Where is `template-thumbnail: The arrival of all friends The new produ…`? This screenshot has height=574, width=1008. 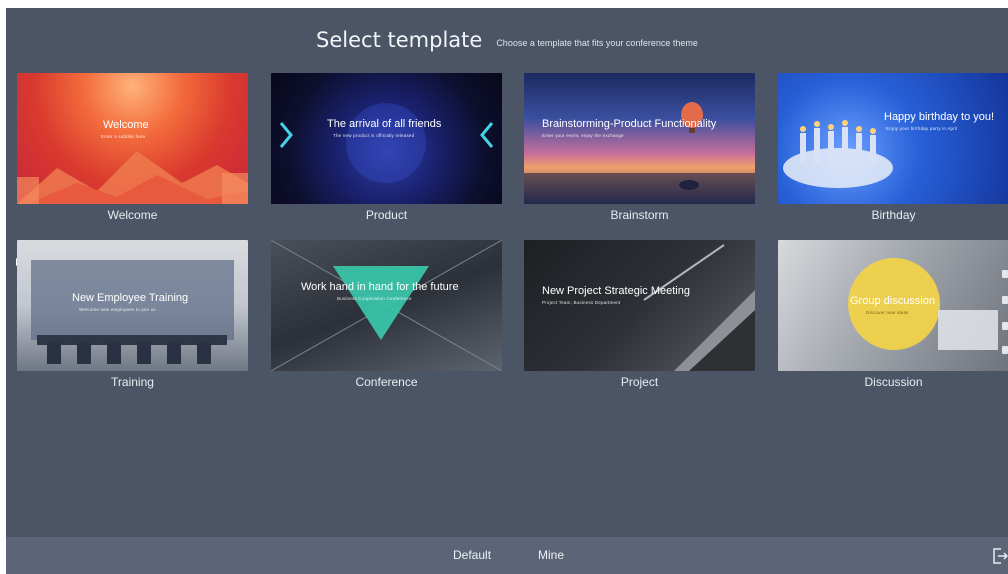
template-thumbnail: The arrival of all friends The new produ… is located at coordinates (386, 138).